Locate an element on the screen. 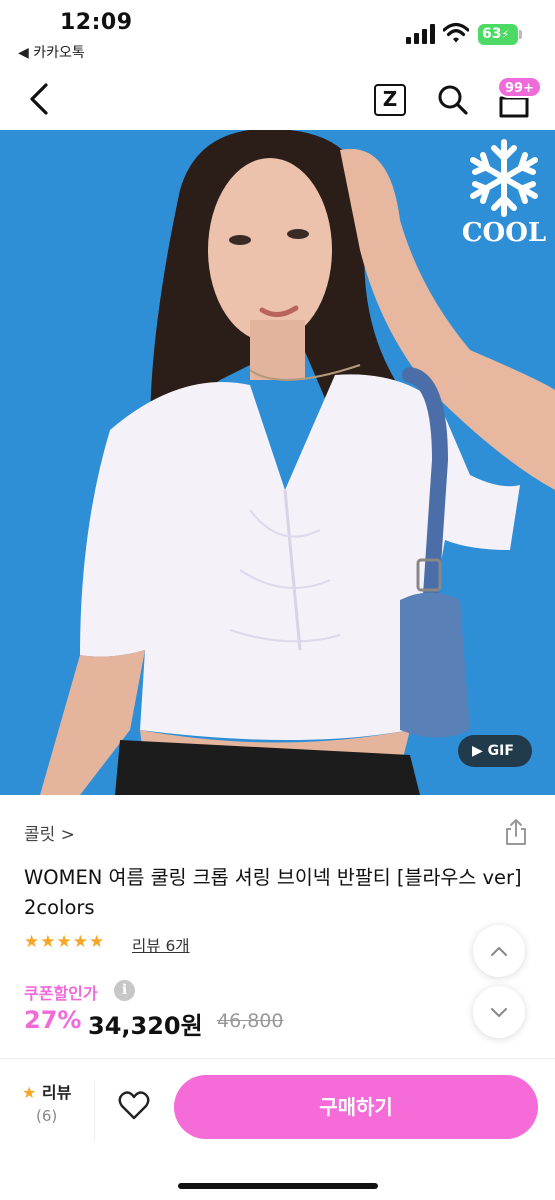 The image size is (555, 1200). wifi-icon is located at coordinates (456, 32).